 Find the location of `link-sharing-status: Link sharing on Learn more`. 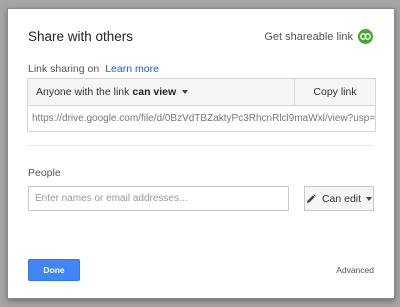

link-sharing-status: Link sharing on Learn more is located at coordinates (93, 69).